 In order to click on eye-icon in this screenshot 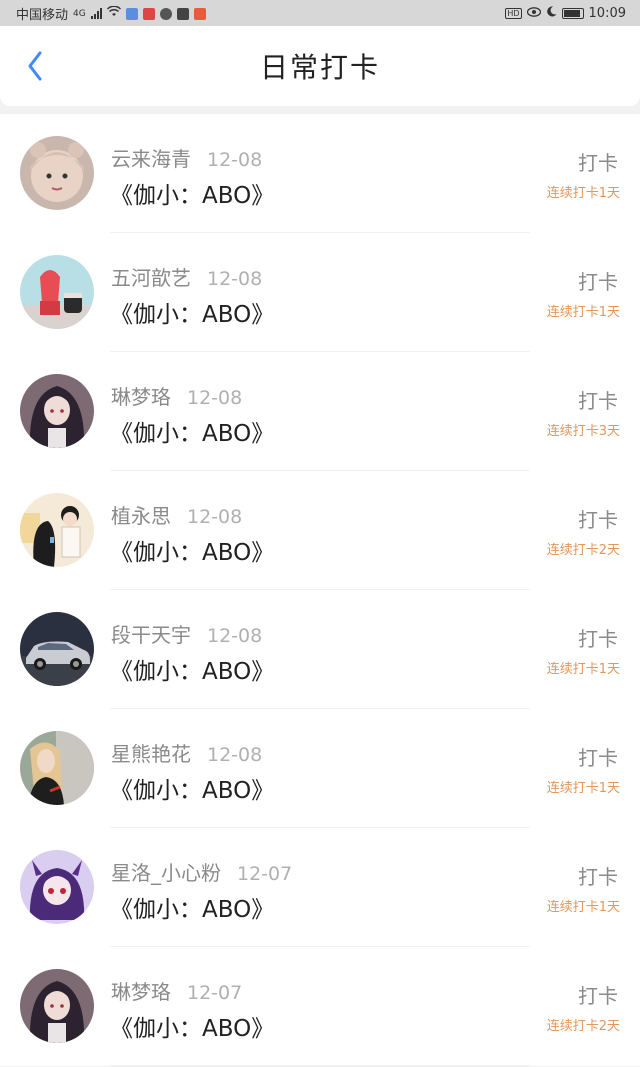, I will do `click(533, 13)`.